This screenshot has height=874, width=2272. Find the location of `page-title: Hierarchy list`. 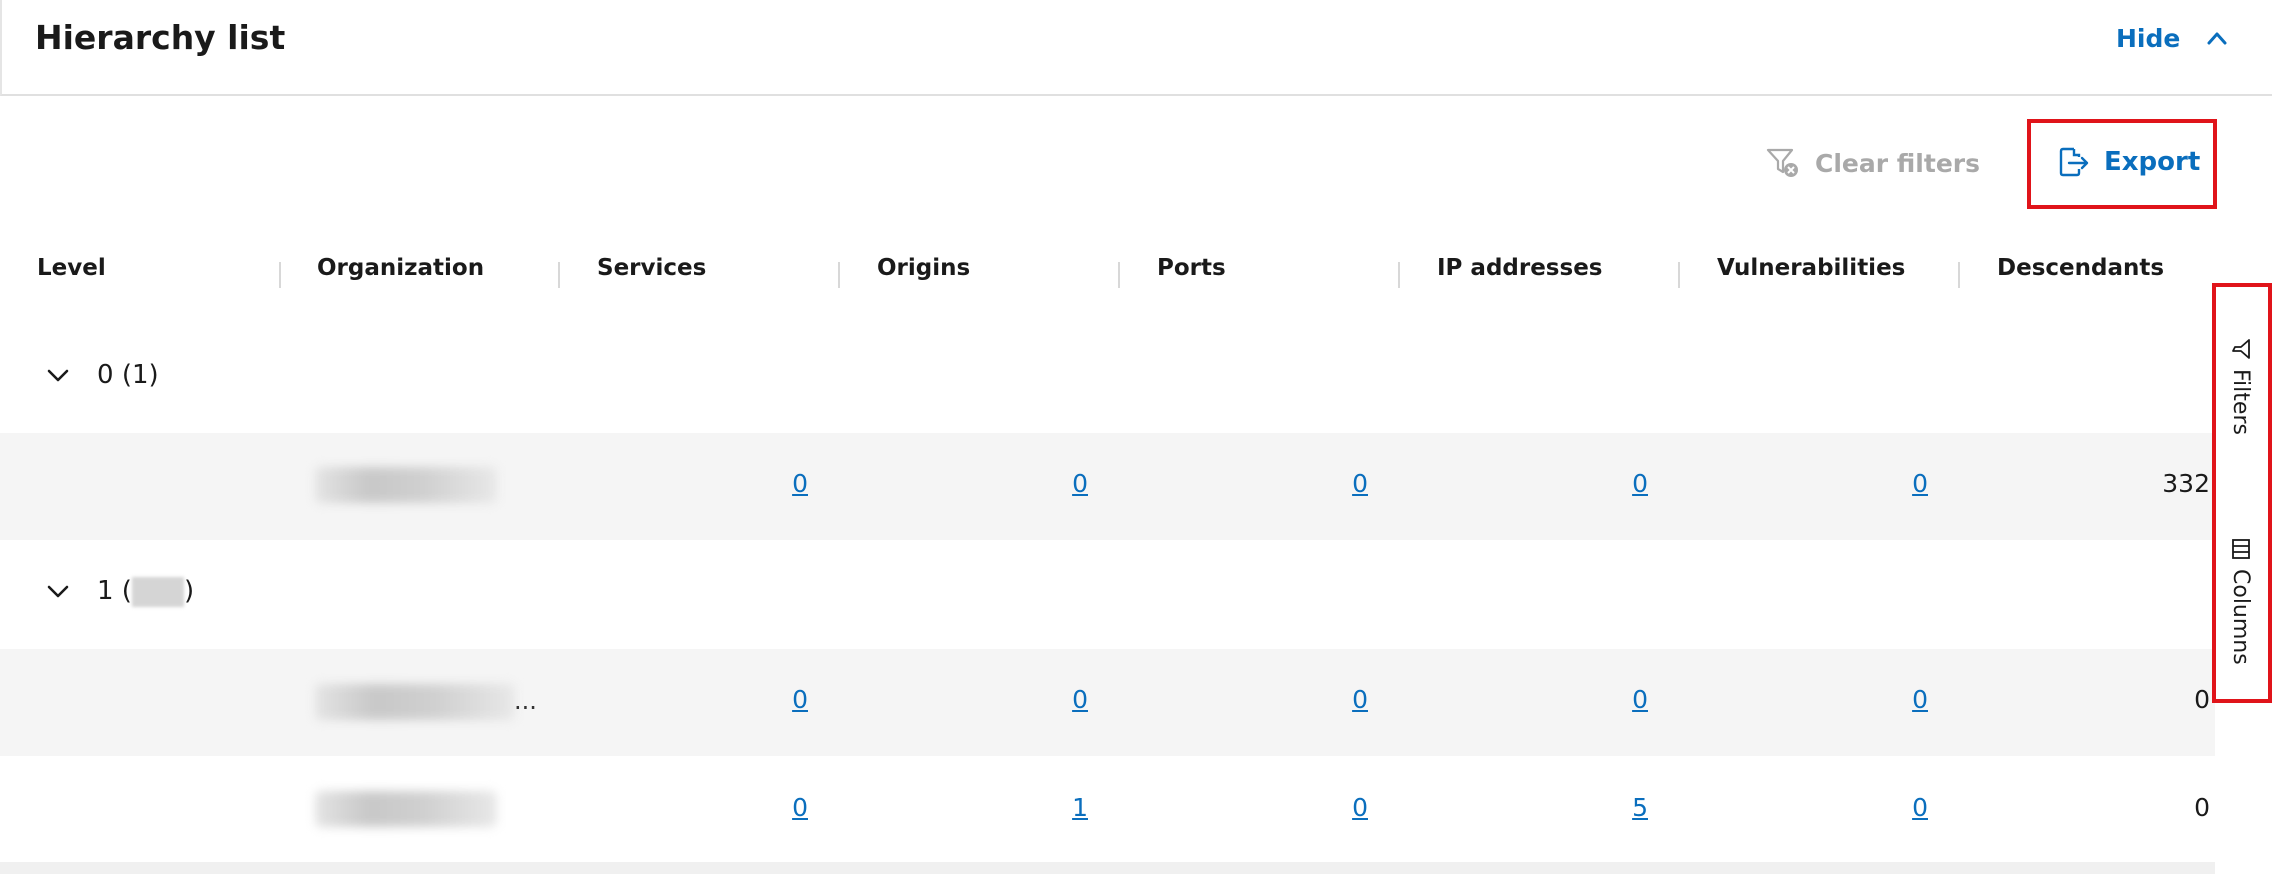

page-title: Hierarchy list is located at coordinates (160, 37).